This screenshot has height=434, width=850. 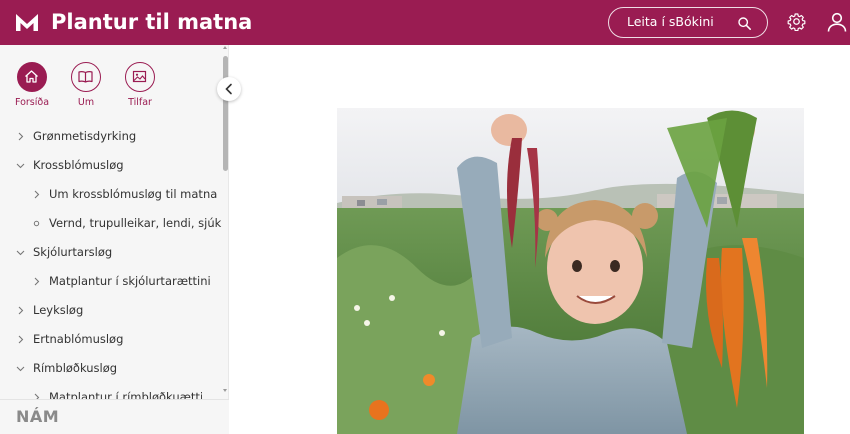 I want to click on search-button: Leita í sBókini, so click(x=688, y=22).